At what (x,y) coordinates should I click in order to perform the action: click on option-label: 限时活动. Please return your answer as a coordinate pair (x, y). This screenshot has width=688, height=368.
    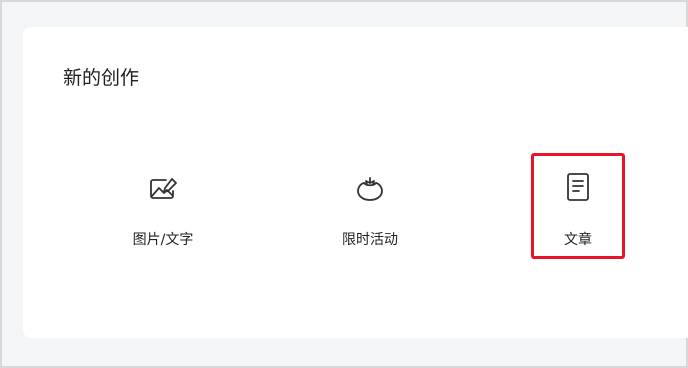
    Looking at the image, I should click on (370, 240).